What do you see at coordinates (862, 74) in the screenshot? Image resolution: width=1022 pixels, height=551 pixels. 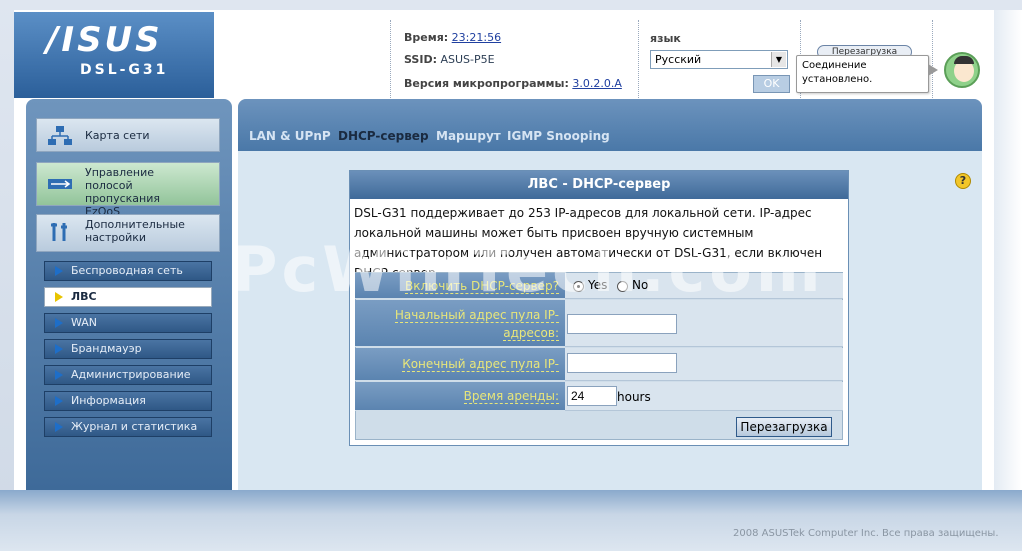 I see `status-tooltip: Соединение установлено.` at bounding box center [862, 74].